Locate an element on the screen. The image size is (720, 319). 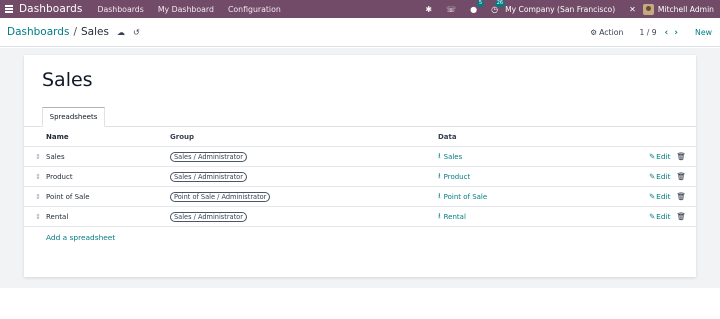
column-name: Name is located at coordinates (57, 136).